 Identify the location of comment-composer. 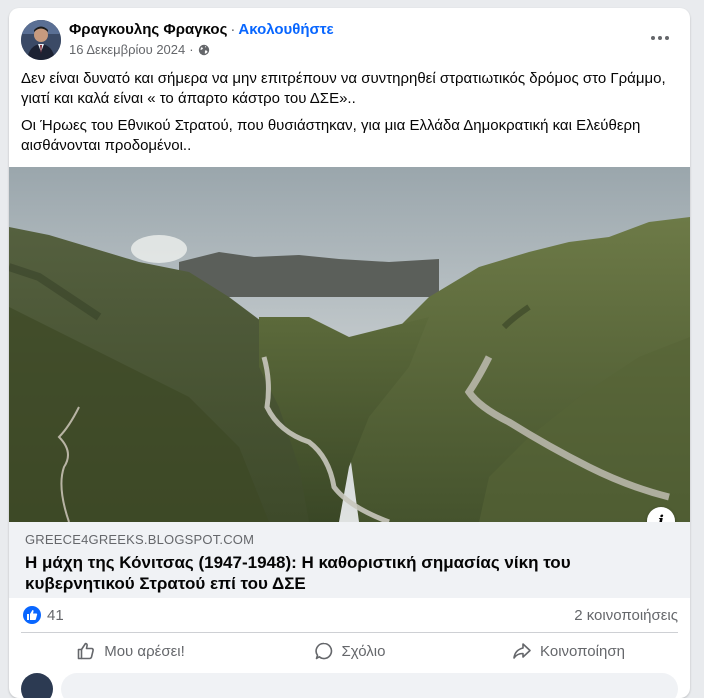
(349, 685).